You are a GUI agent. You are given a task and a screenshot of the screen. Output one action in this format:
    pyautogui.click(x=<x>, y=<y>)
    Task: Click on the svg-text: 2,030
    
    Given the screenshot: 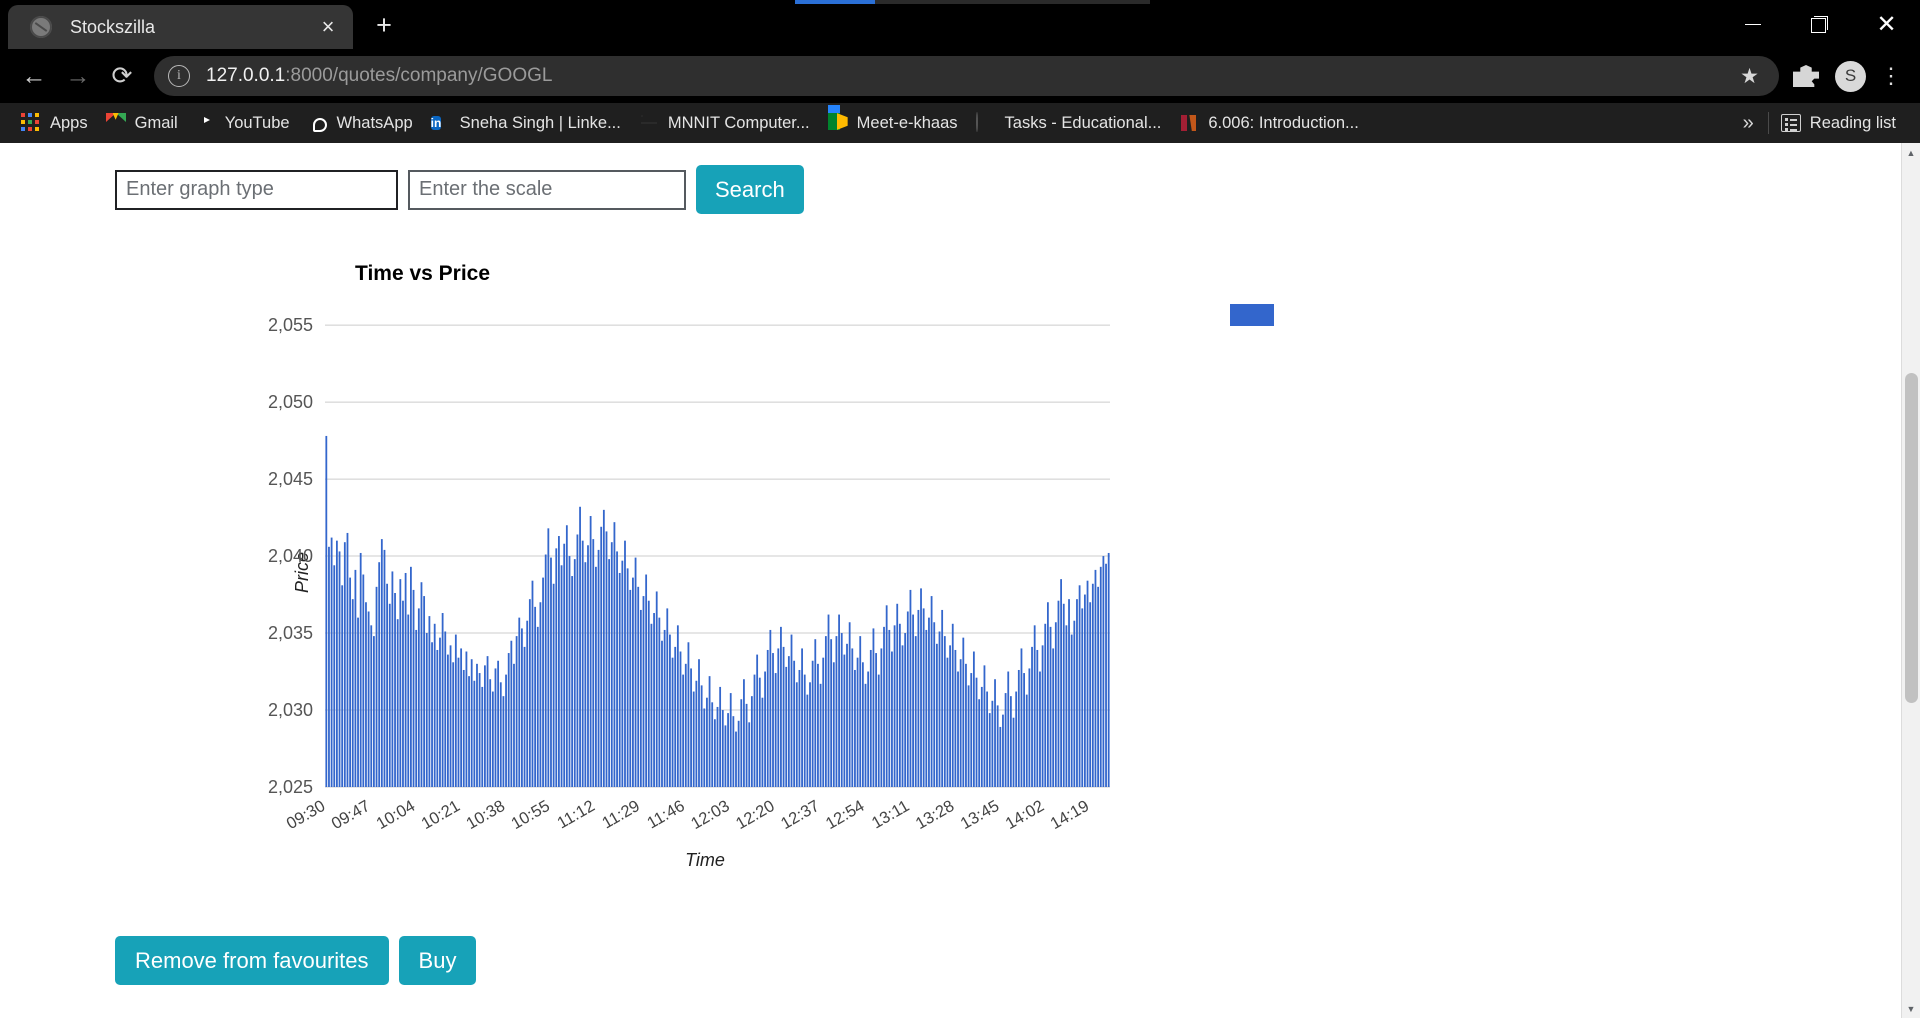 What is the action you would take?
    pyautogui.click(x=290, y=710)
    